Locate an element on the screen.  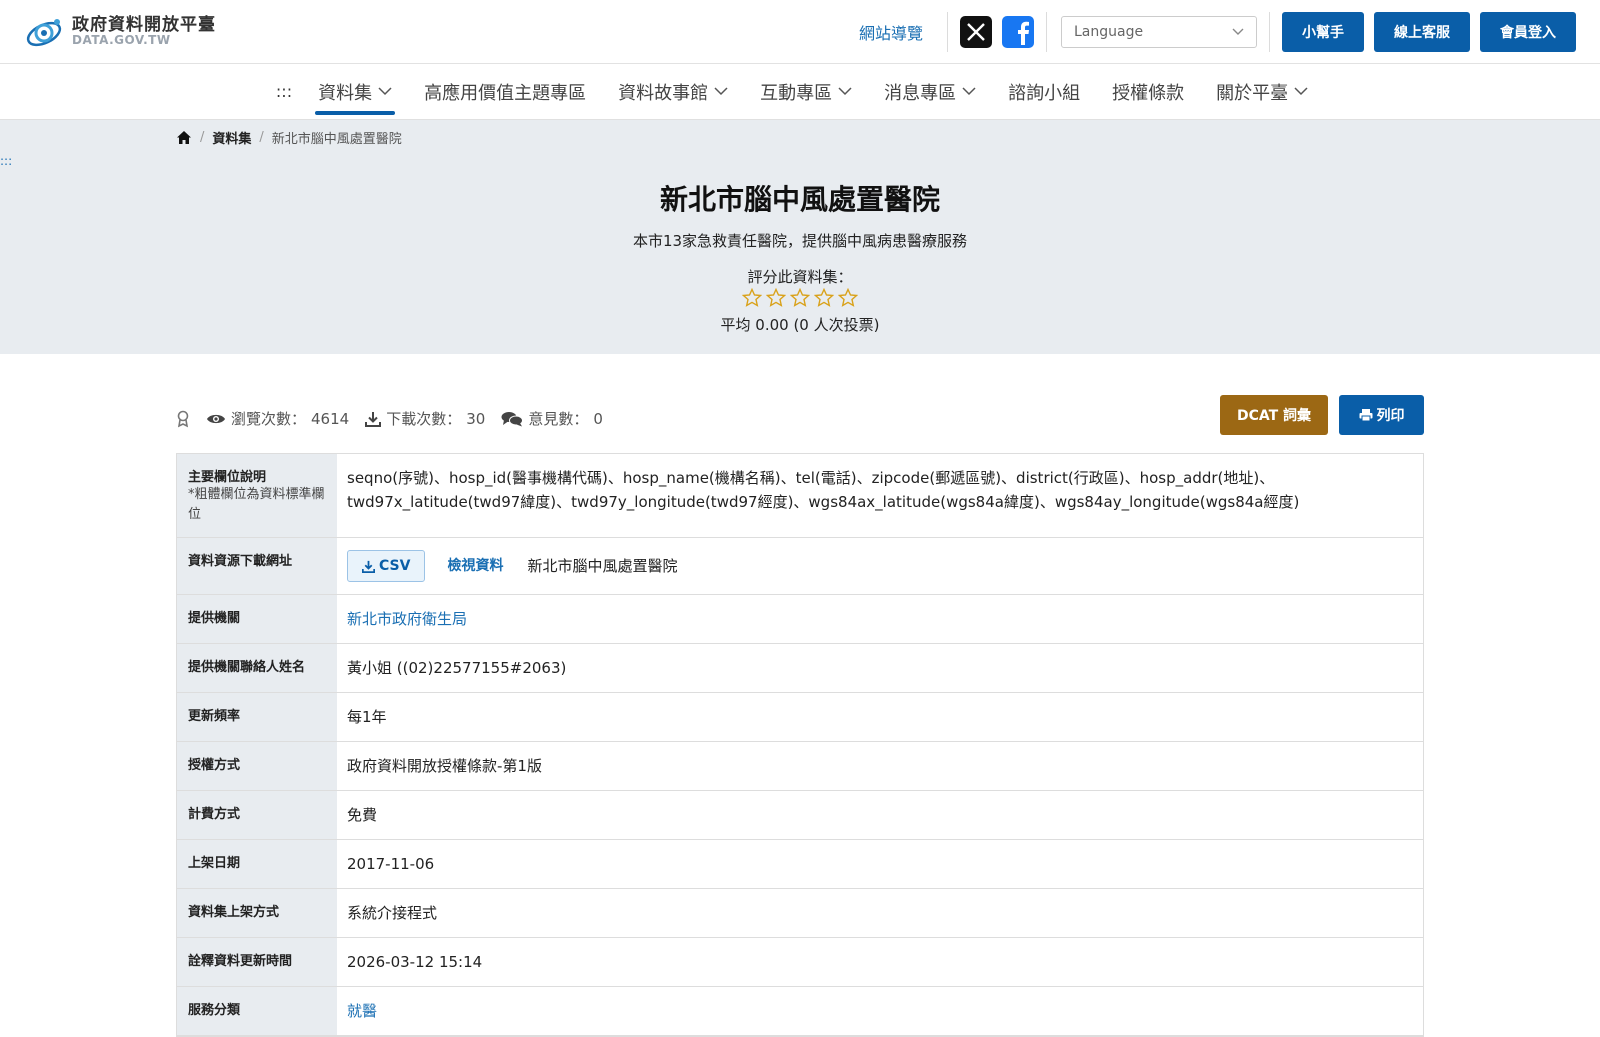
nav-item-license: 授權條款 is located at coordinates (1148, 92).